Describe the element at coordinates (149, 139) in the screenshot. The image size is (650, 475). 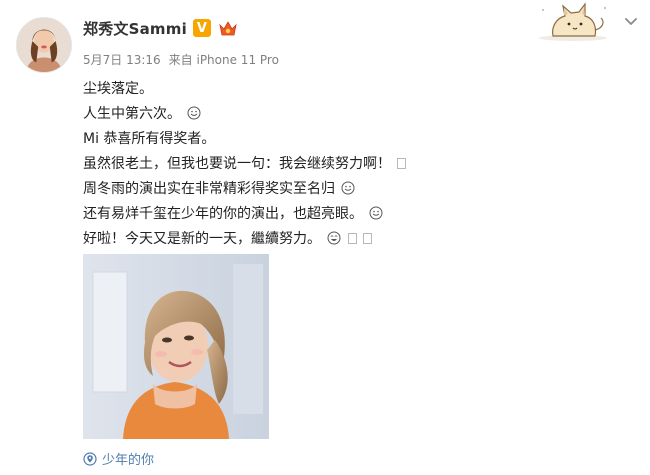
I see `post-line-text: Mi 恭喜所有得奖者。` at that location.